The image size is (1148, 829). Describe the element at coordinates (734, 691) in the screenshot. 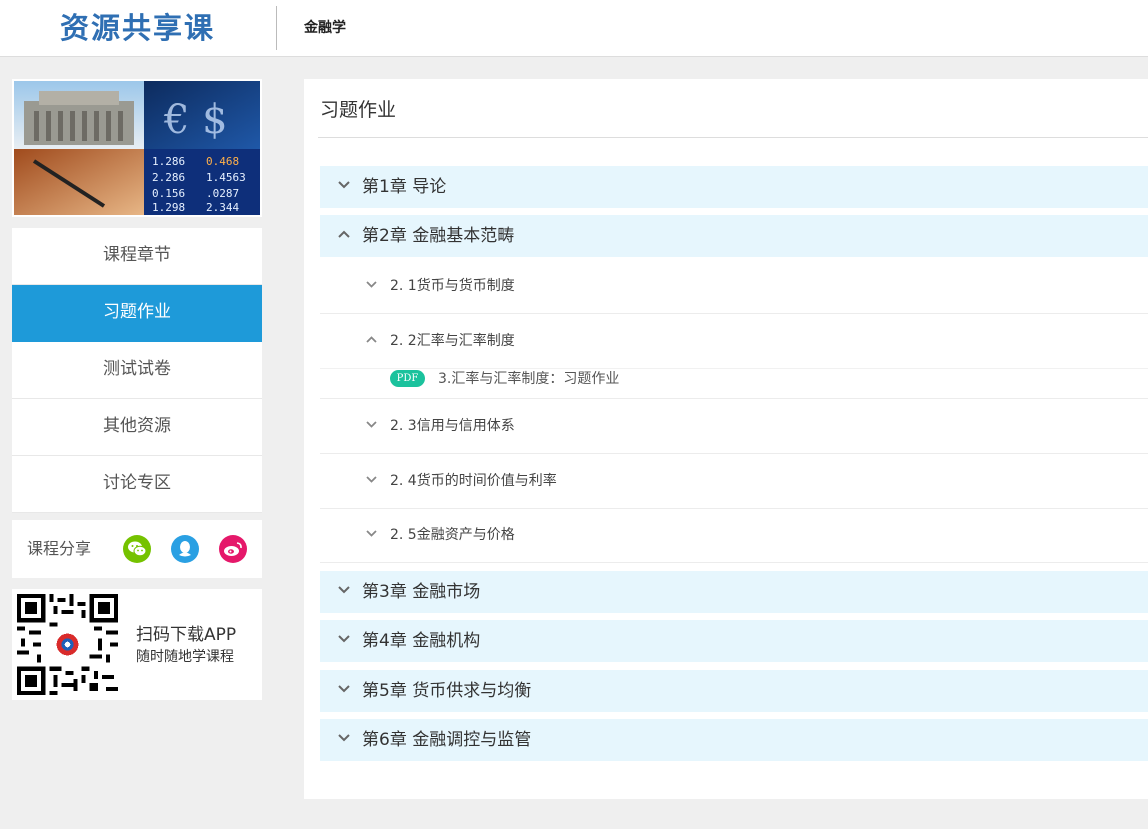

I see `chapter-5: 第5章 货币供求与均衡` at that location.